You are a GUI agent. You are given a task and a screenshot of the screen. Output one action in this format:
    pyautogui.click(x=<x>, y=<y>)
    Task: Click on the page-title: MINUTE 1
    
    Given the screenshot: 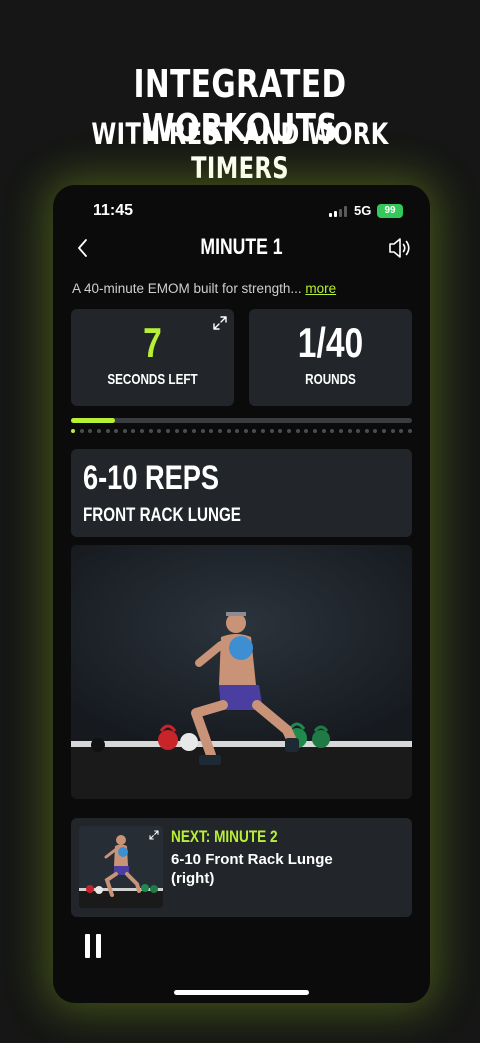 What is the action you would take?
    pyautogui.click(x=241, y=246)
    